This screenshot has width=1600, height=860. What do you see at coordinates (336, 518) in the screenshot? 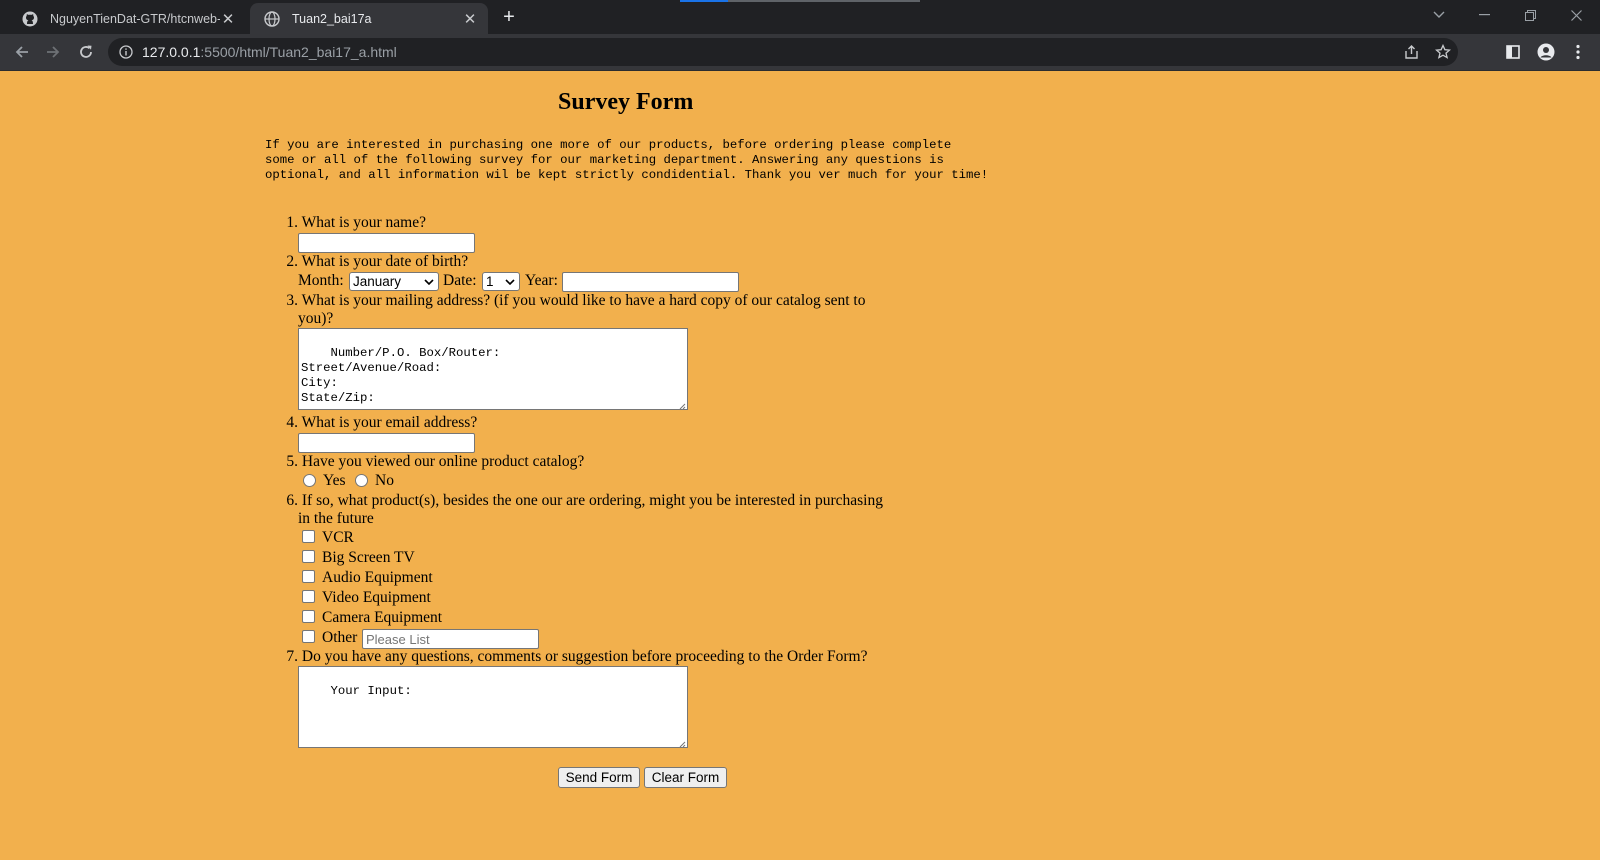
I see `question-products-line2: in the future` at bounding box center [336, 518].